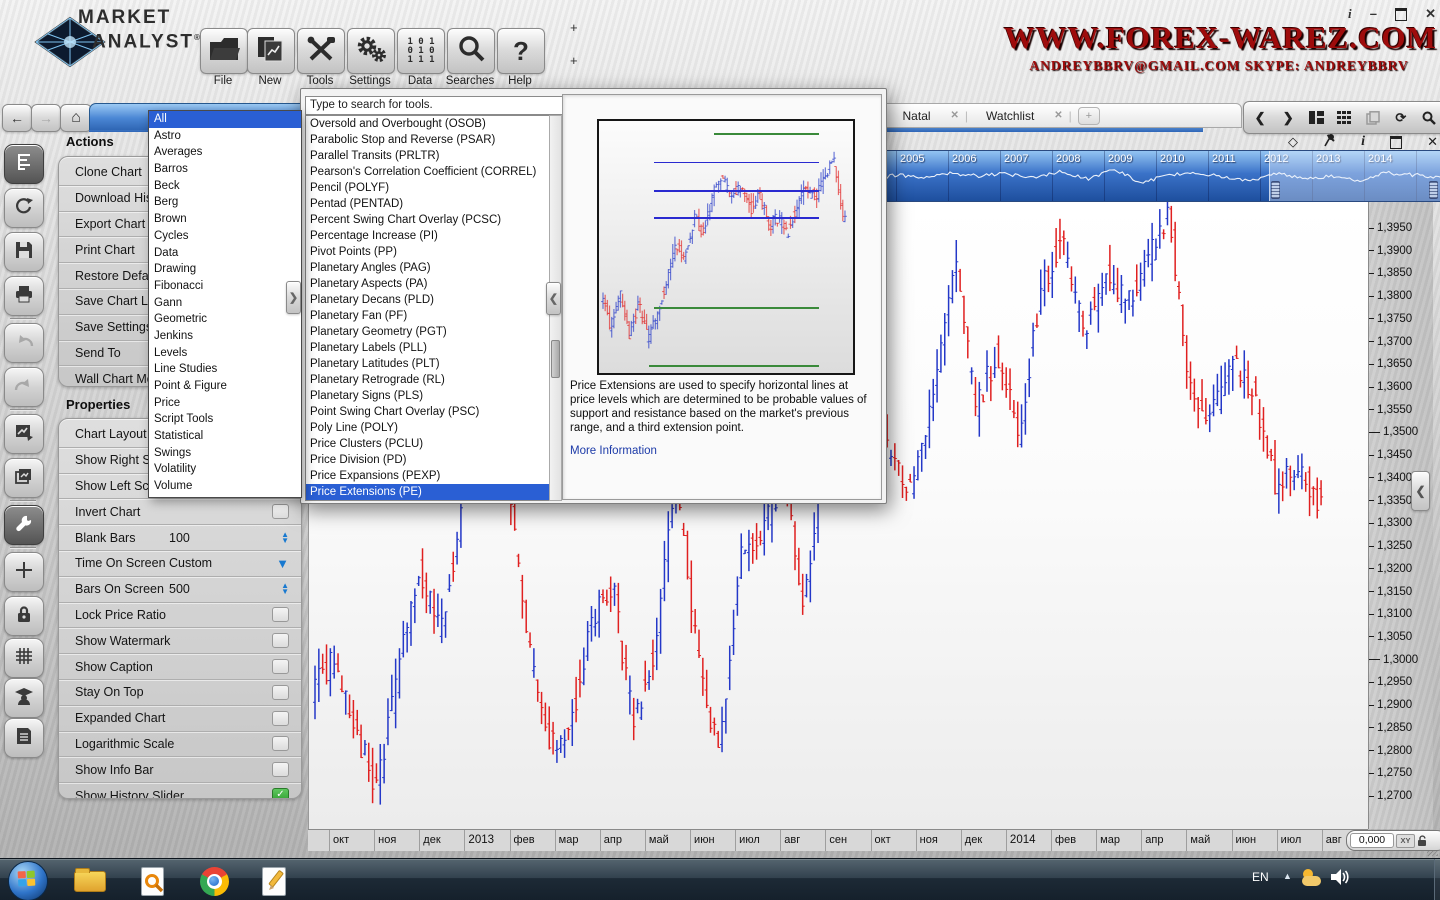 This screenshot has width=1440, height=900. I want to click on property-row-show-history-slider: Show History Slider ✓, so click(180, 790).